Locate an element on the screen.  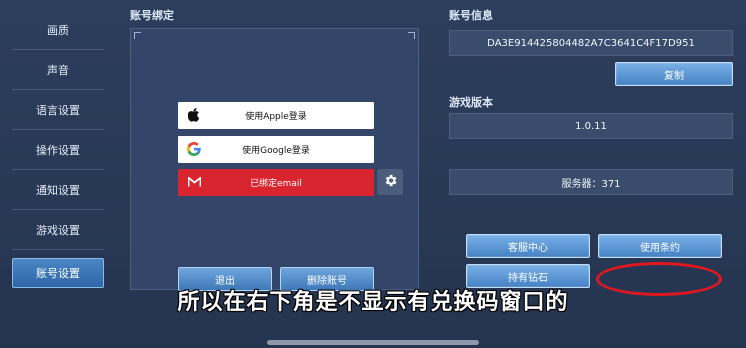
sidebar-item-controls: 操作设置 is located at coordinates (58, 150).